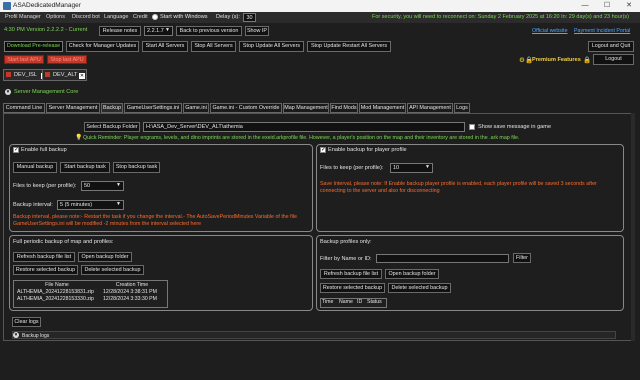  What do you see at coordinates (613, 59) in the screenshot?
I see `logout-button: Logout` at bounding box center [613, 59].